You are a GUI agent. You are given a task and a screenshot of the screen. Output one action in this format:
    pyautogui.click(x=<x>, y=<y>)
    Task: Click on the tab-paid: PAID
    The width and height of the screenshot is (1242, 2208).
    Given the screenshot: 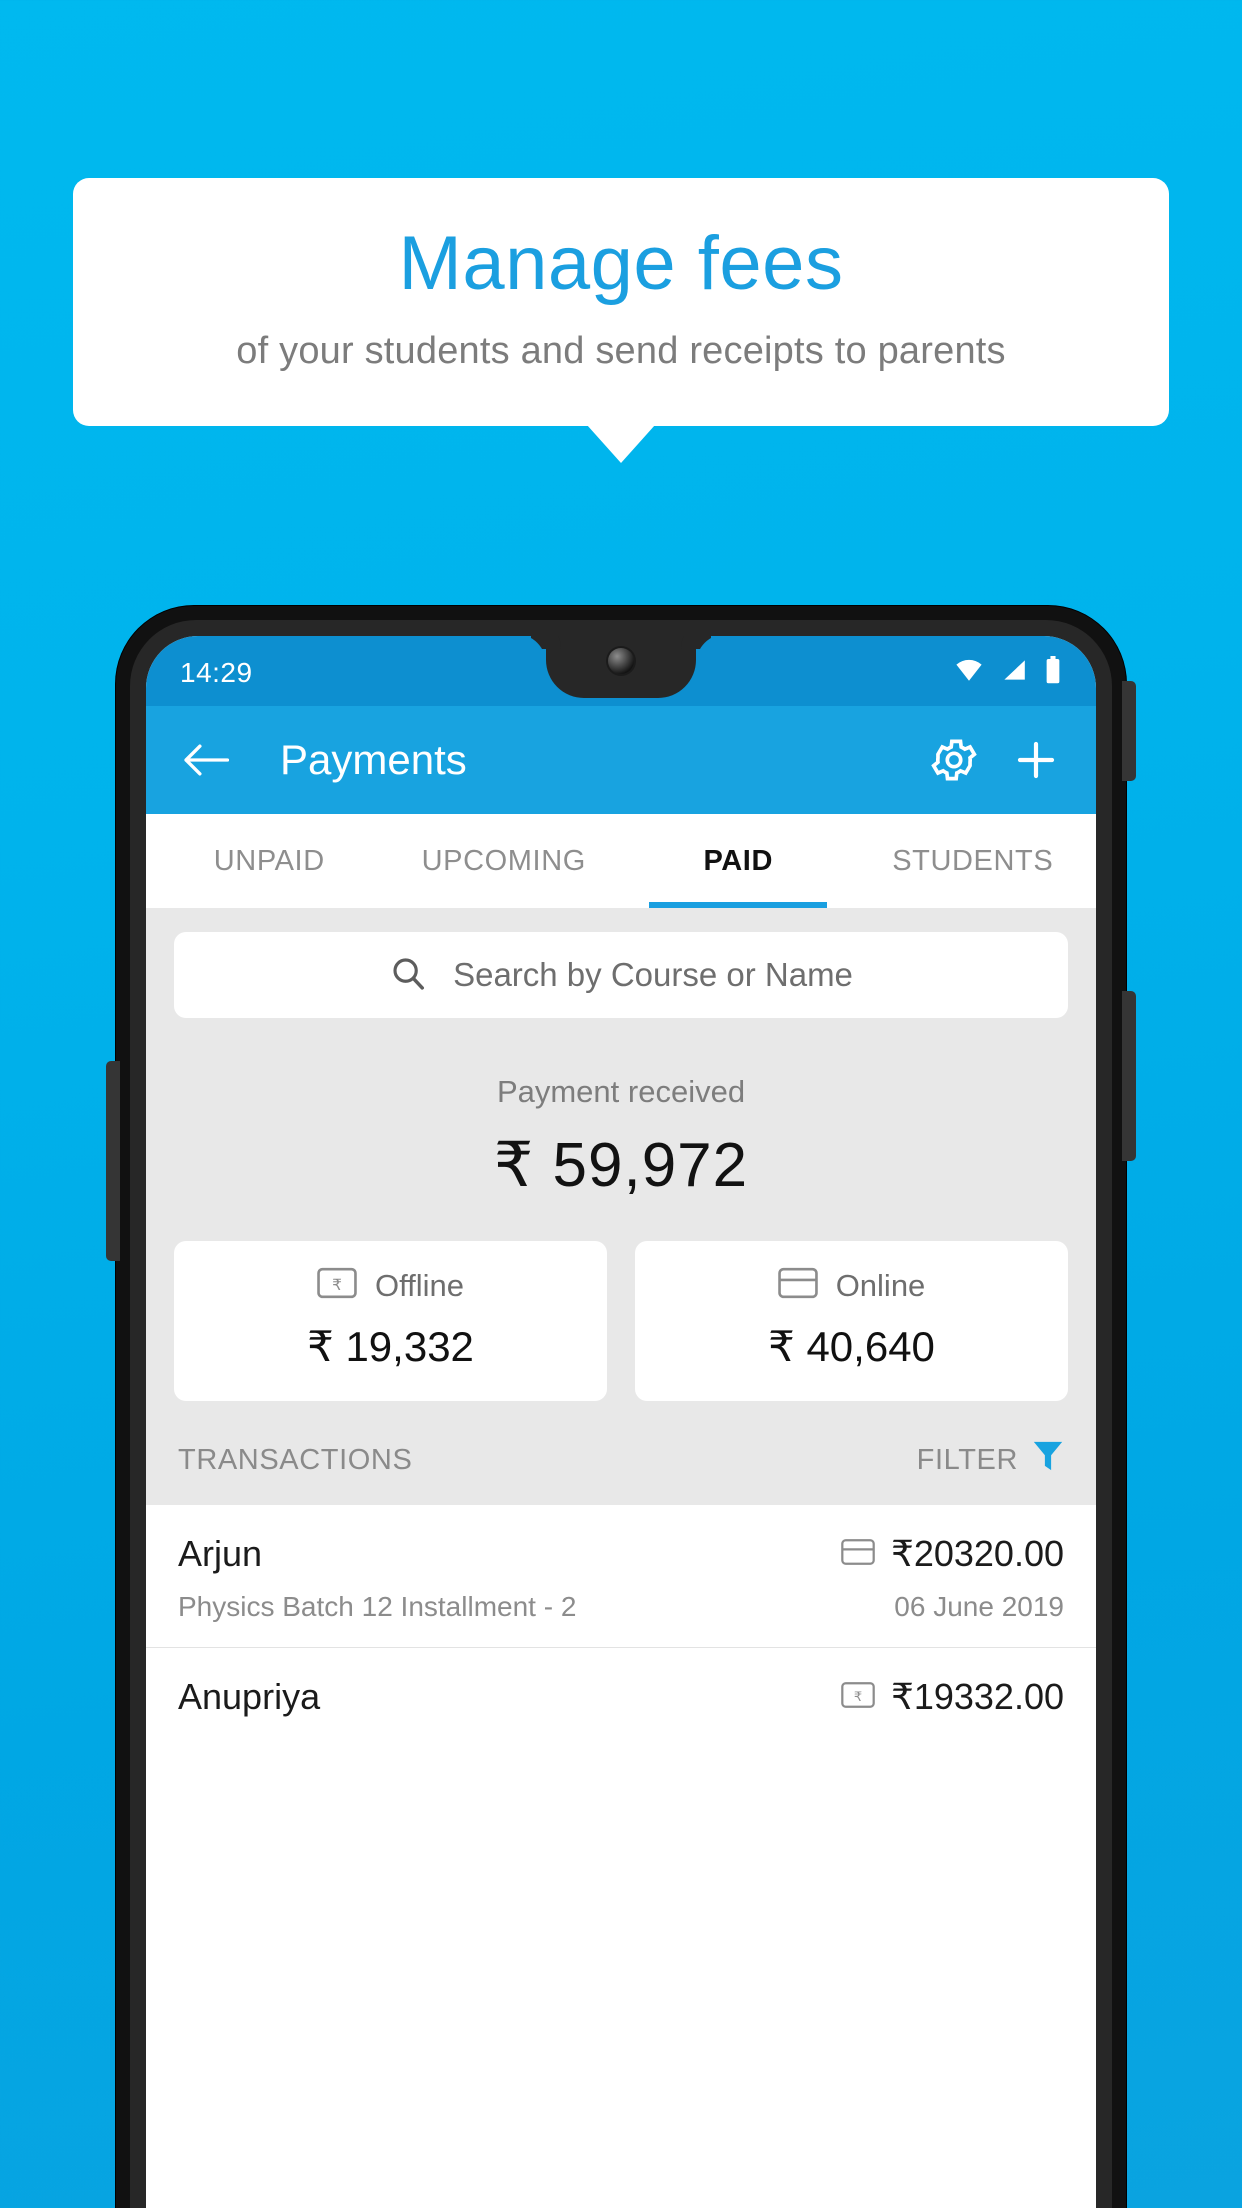 What is the action you would take?
    pyautogui.click(x=738, y=861)
    